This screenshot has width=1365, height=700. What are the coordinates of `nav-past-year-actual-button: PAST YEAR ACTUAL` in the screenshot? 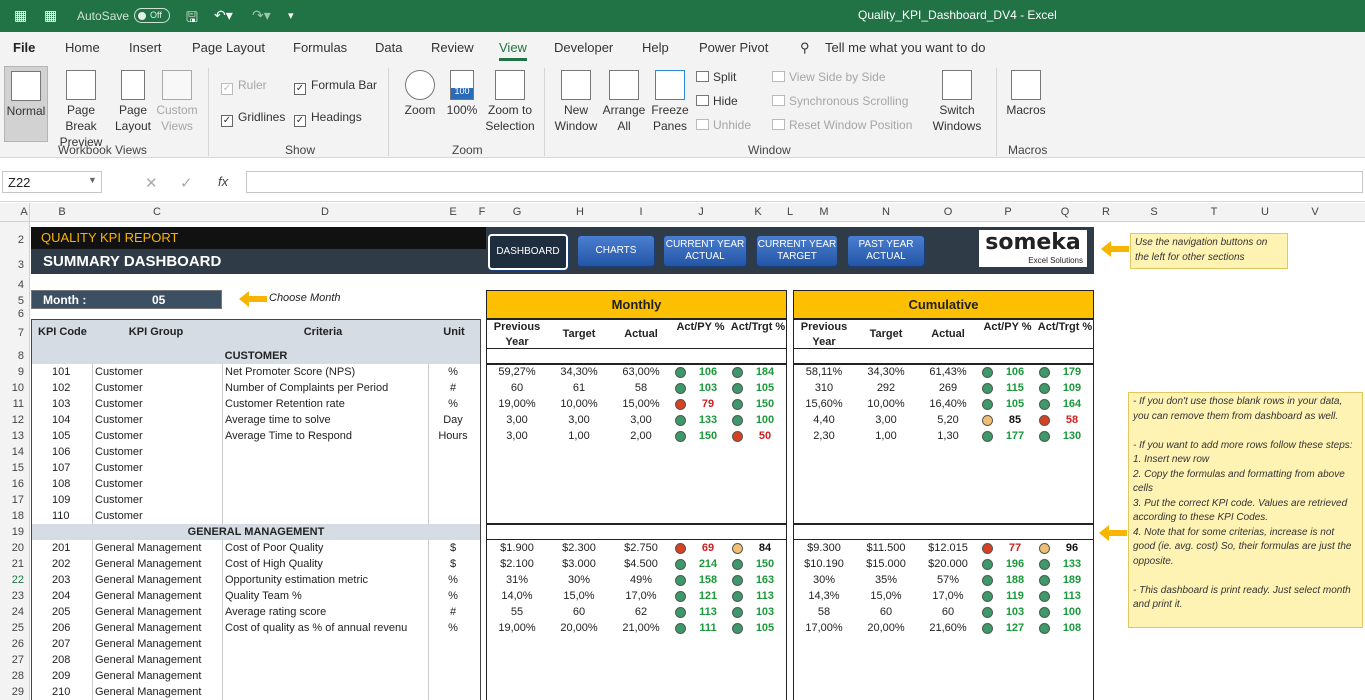 It's located at (886, 251).